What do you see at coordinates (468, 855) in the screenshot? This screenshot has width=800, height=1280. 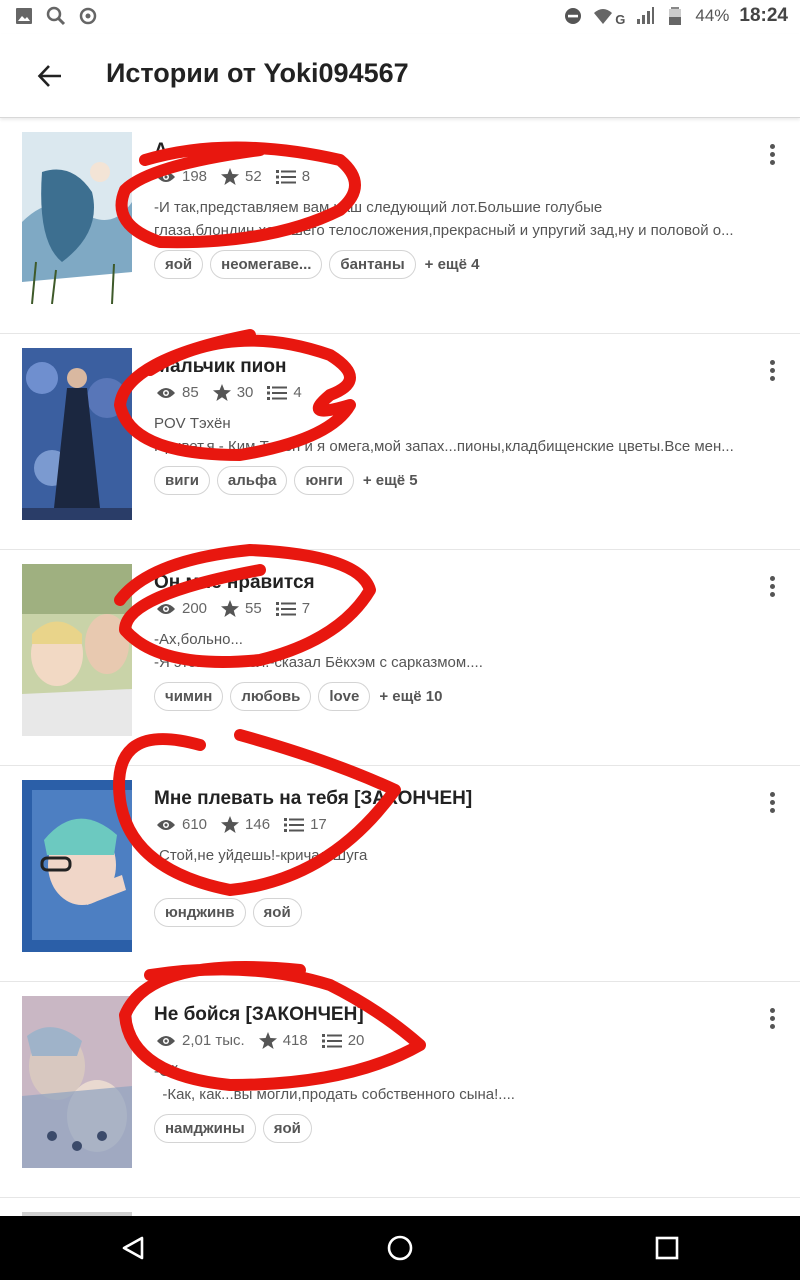 I see `story-description: -Стой,не уйдешь!-кричал Шуга` at bounding box center [468, 855].